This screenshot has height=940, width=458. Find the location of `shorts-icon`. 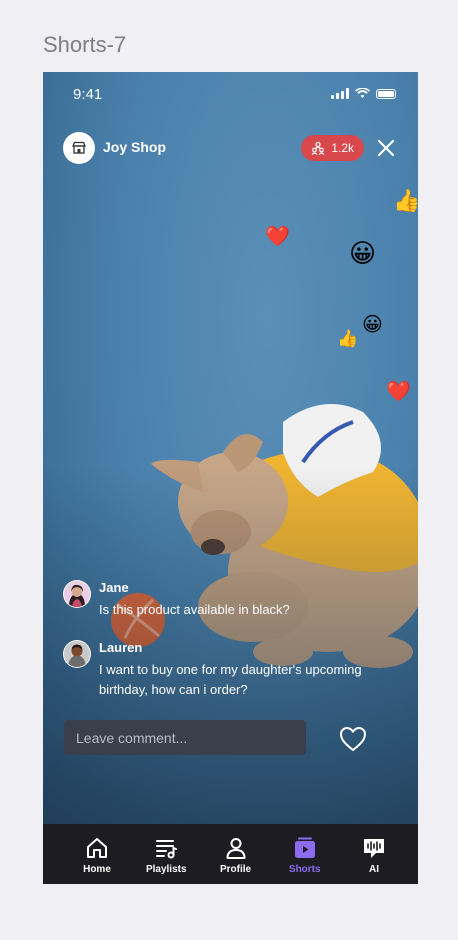

shorts-icon is located at coordinates (304, 847).